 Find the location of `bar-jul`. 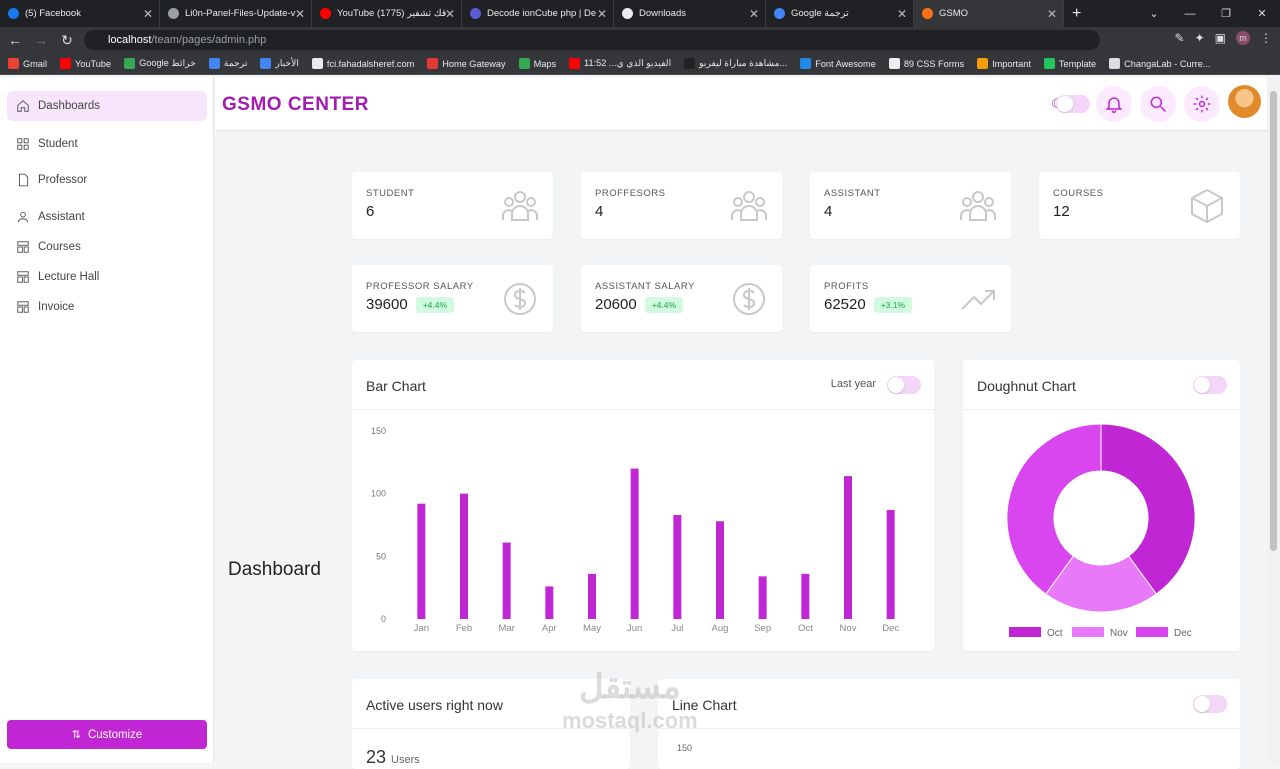

bar-jul is located at coordinates (677, 566).